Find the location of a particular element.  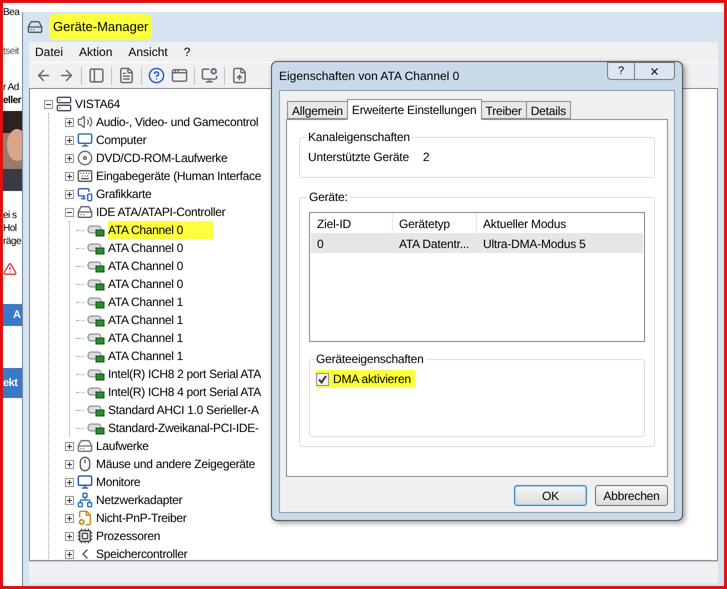

tree-item: Standard AHCI 1.0 Serieller-A is located at coordinates (183, 410).